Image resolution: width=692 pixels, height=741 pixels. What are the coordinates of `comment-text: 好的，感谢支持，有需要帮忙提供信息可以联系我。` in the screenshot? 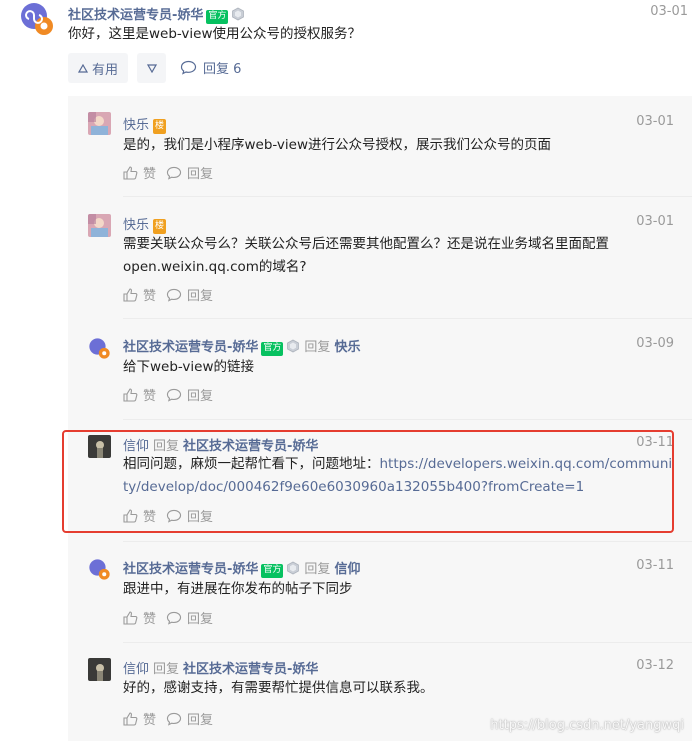 It's located at (278, 688).